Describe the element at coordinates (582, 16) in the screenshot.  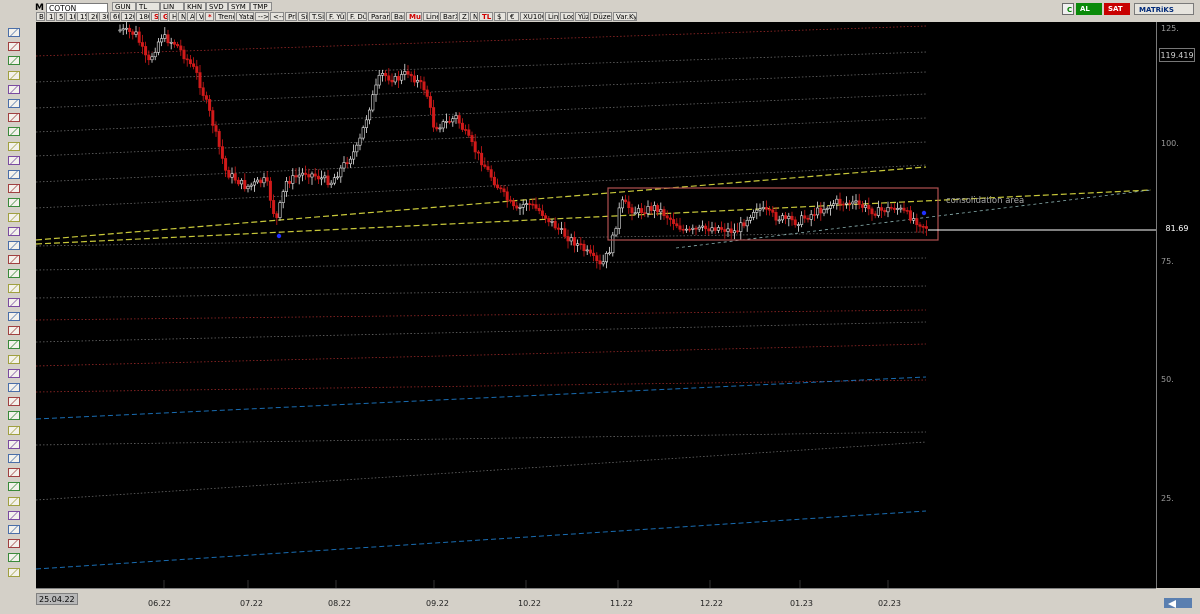
I see `toolbar-button-39: Yüz` at that location.